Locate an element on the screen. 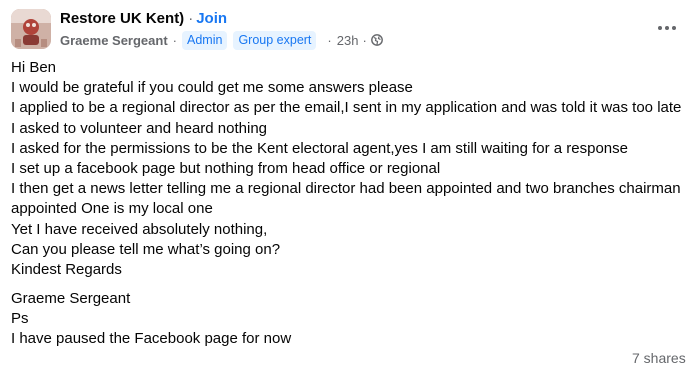 This screenshot has width=687, height=366. globe-icon is located at coordinates (376, 40).